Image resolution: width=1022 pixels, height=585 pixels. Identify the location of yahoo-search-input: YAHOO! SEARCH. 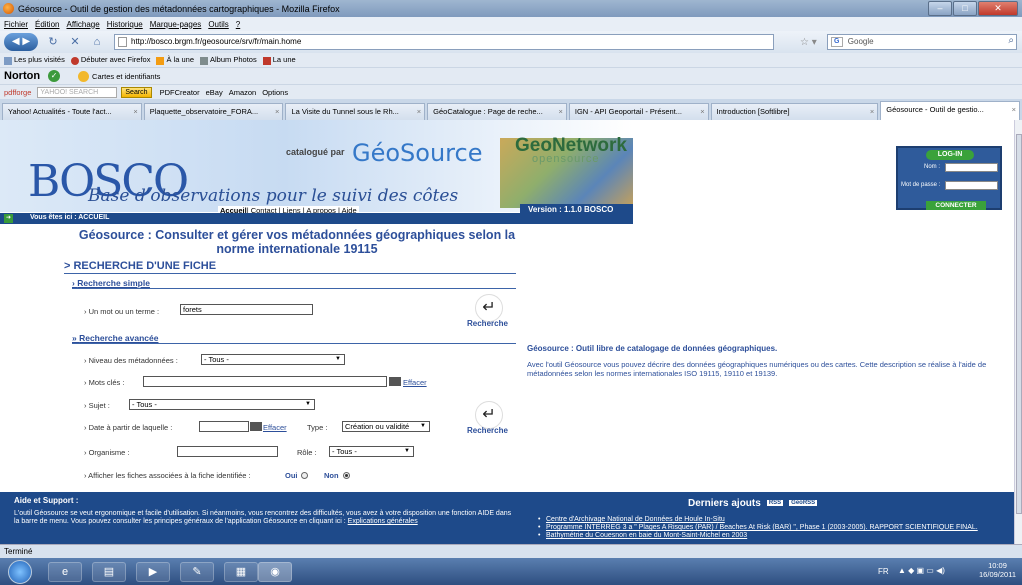
(77, 92).